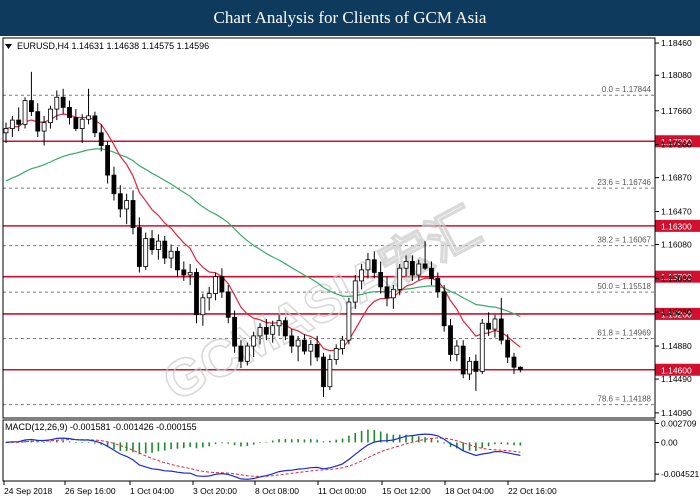 The height and width of the screenshot is (500, 700). I want to click on macd-y-tick-label: 0.00, so click(669, 442).